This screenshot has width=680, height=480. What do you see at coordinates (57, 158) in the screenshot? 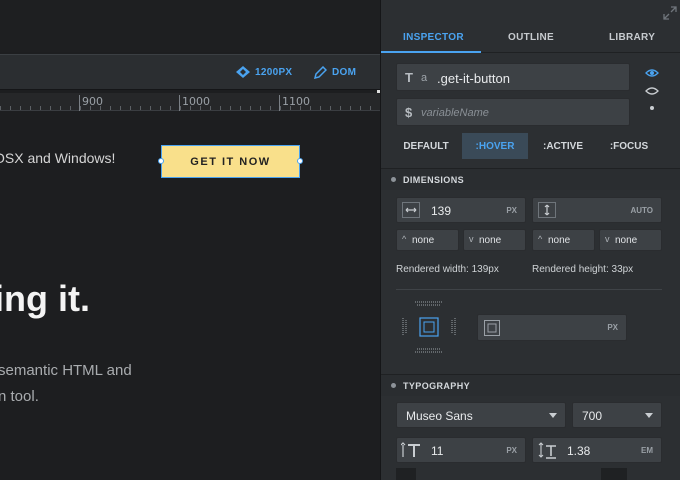
I see `platform-text: OSX and Windows!` at bounding box center [57, 158].